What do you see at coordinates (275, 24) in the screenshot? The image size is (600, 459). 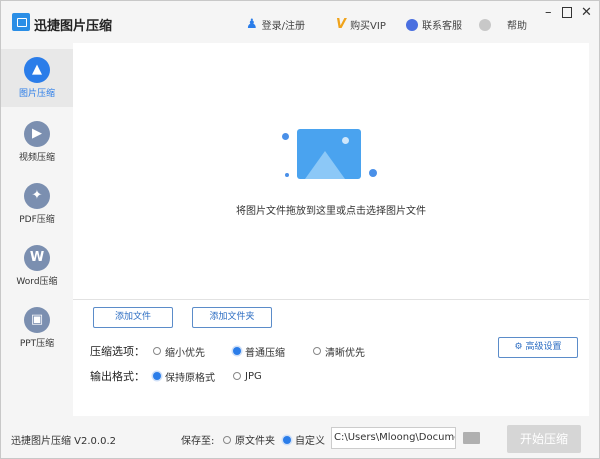 I see `login-link: ♟ 登录/注册` at bounding box center [275, 24].